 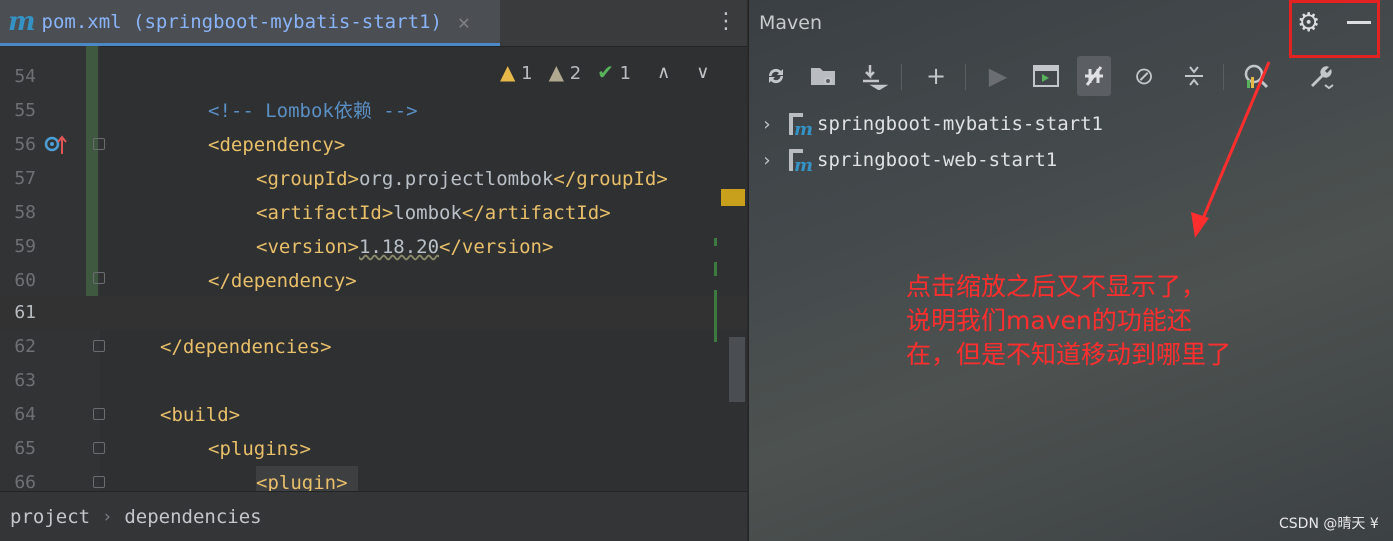 What do you see at coordinates (25, 380) in the screenshot?
I see `line-number: 63` at bounding box center [25, 380].